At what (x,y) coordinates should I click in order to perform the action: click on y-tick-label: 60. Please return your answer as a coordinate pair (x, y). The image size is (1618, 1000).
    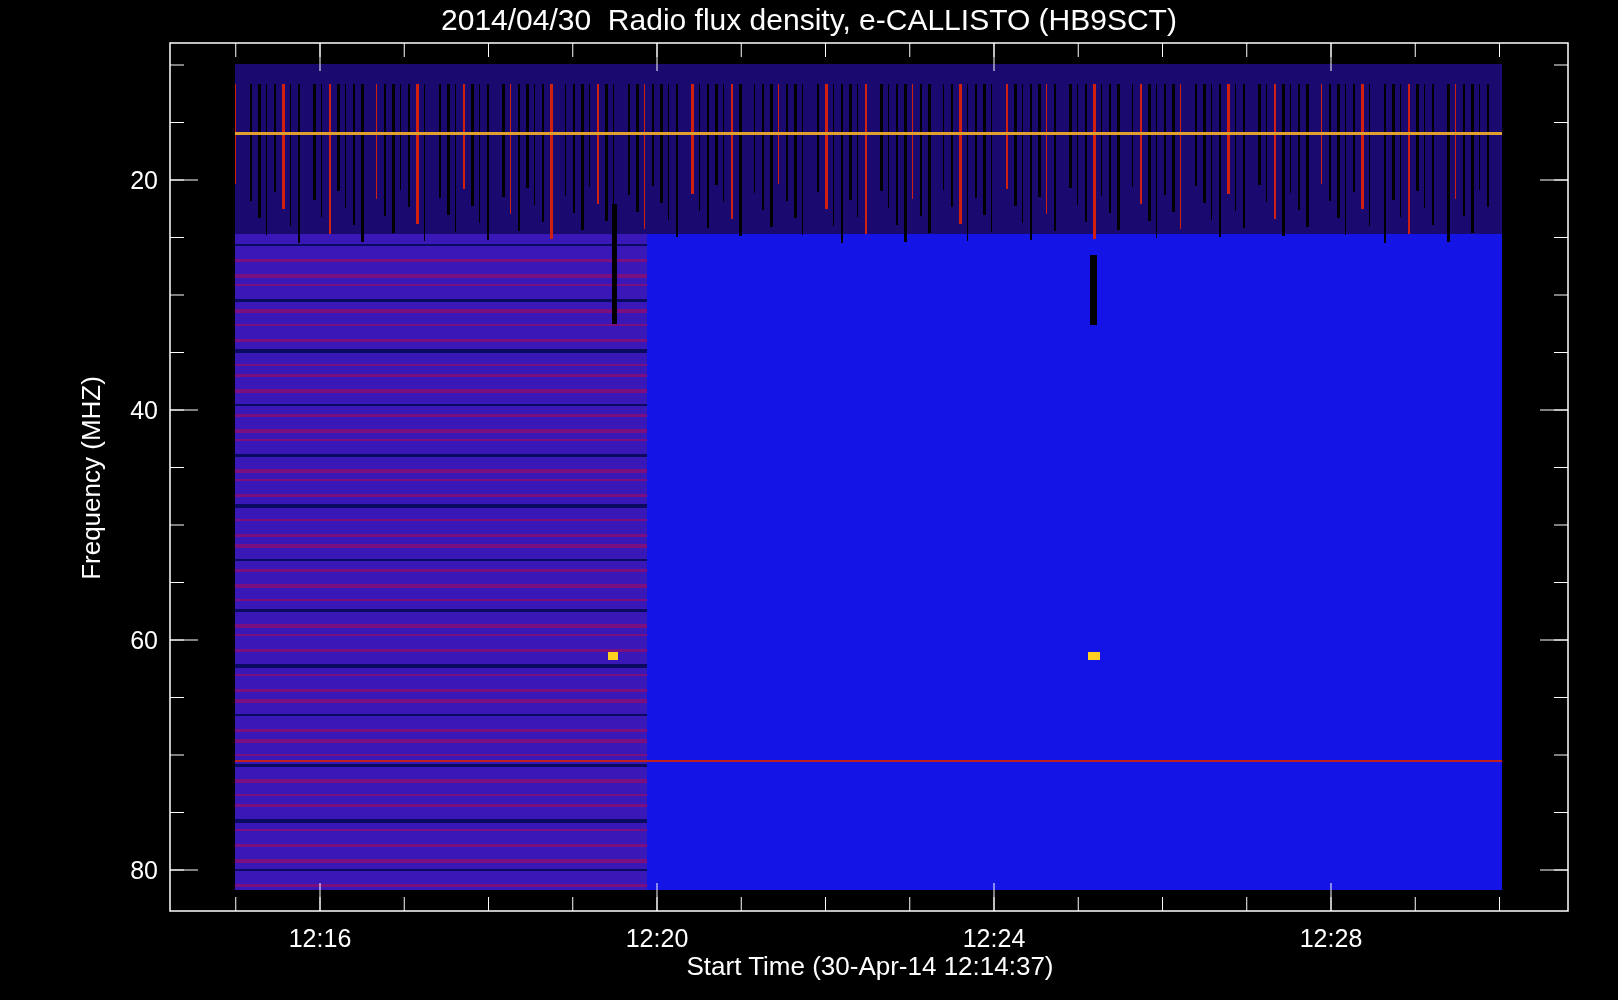
    Looking at the image, I should click on (144, 640).